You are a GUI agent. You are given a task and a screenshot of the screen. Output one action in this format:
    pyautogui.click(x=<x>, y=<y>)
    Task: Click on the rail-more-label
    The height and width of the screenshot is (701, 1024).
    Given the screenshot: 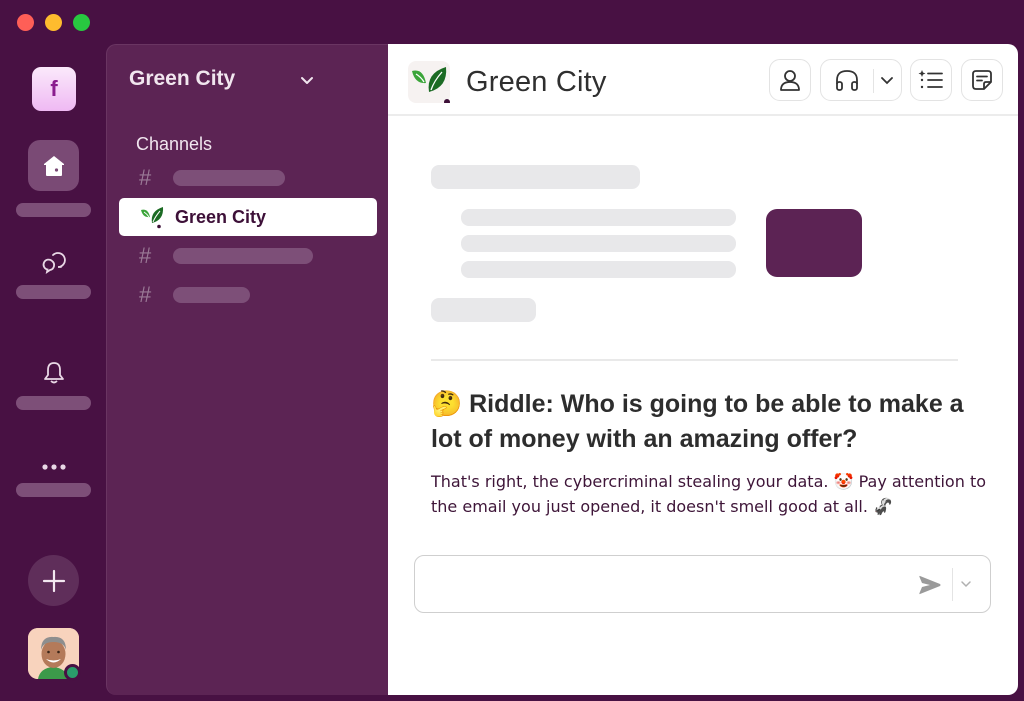 What is the action you would take?
    pyautogui.click(x=53, y=490)
    